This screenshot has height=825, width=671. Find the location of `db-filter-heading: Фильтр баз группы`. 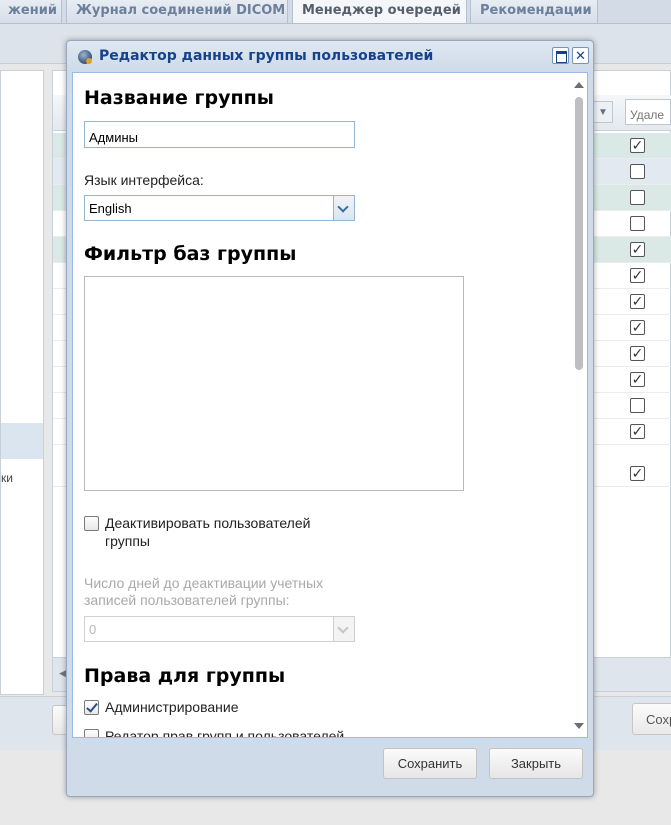

db-filter-heading: Фильтр баз группы is located at coordinates (190, 254).